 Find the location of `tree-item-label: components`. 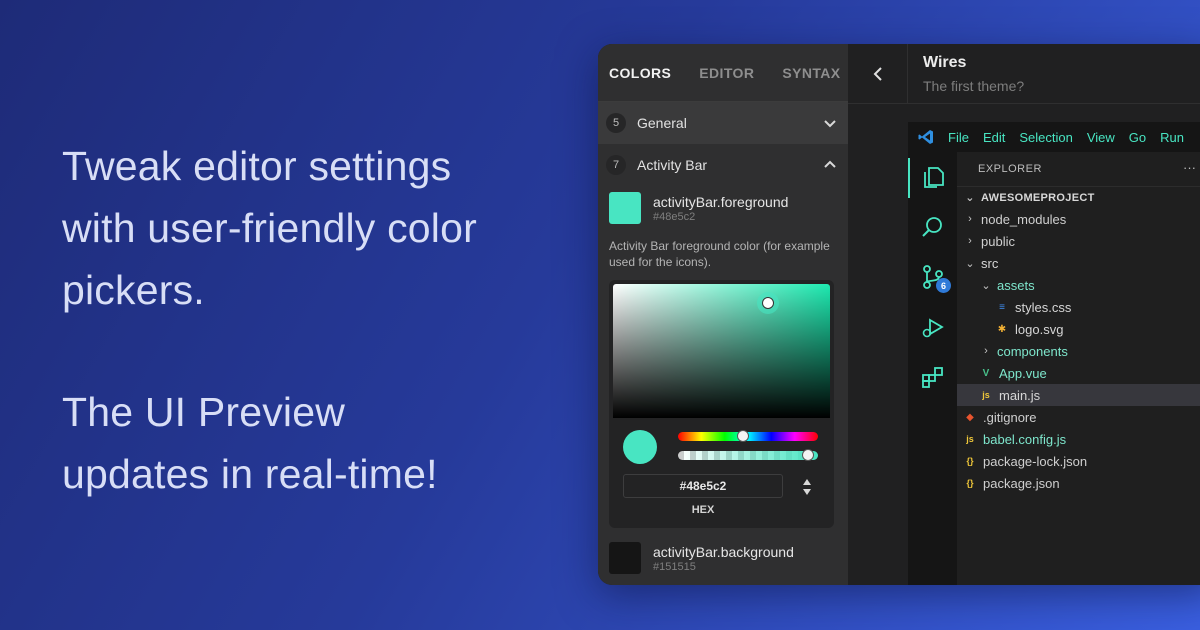

tree-item-label: components is located at coordinates (1032, 351).